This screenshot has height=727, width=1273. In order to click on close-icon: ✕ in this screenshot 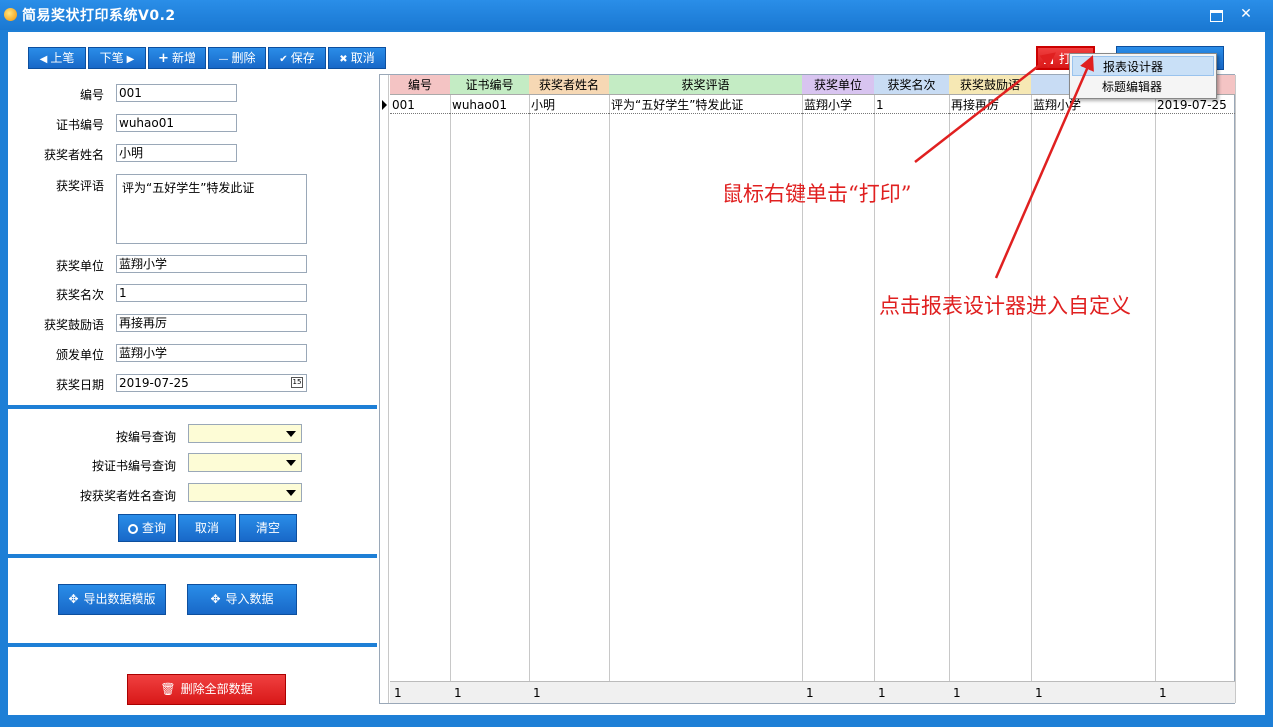, I will do `click(1246, 14)`.